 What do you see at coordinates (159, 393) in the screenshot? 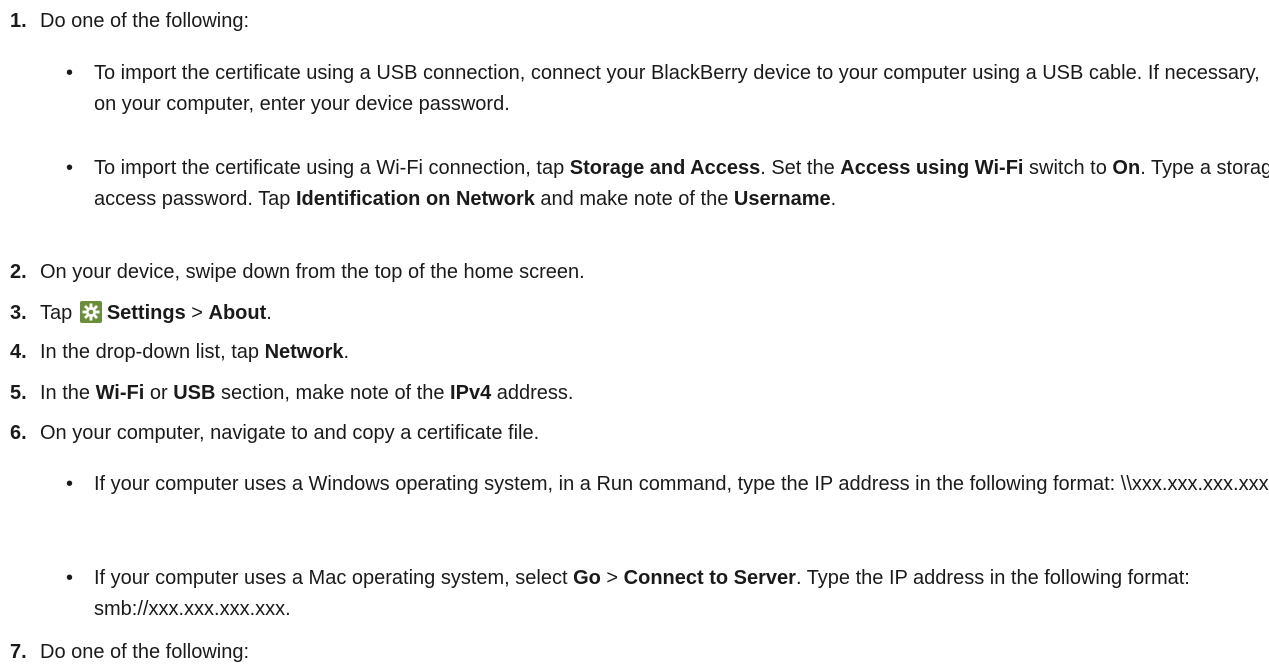
I see `text-part: or` at bounding box center [159, 393].